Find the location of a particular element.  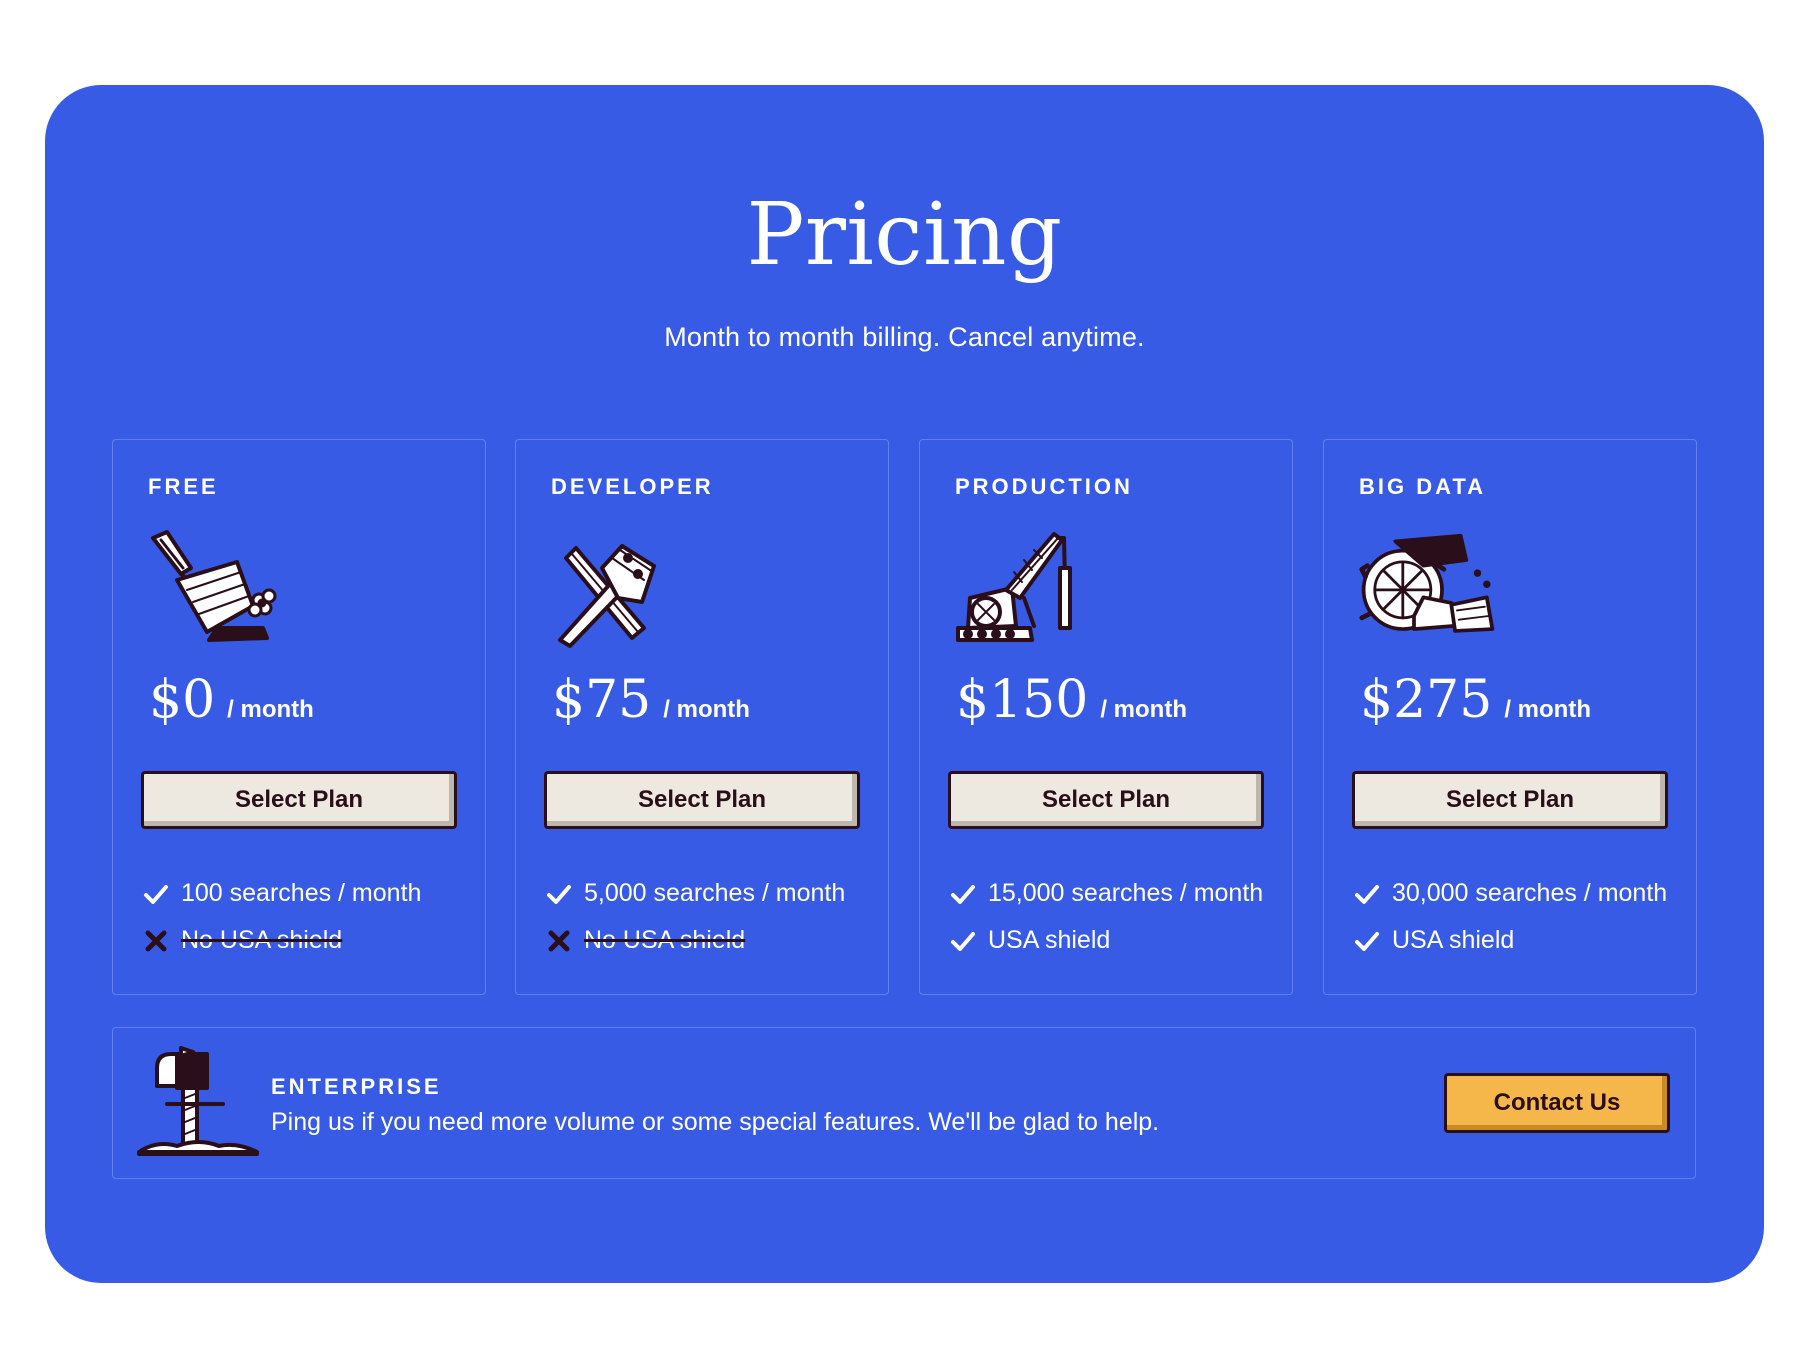

feature-list: 5,000 searches / month No USA shield is located at coordinates (717, 917).